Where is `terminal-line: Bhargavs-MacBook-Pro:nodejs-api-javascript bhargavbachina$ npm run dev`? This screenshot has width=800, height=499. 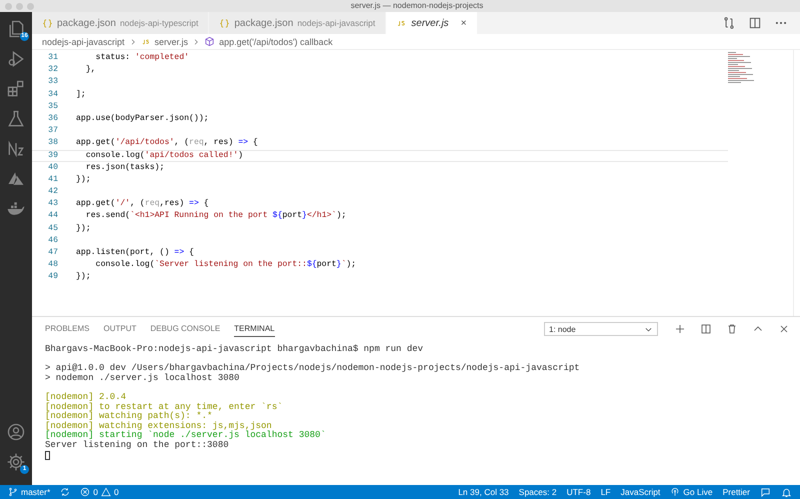 terminal-line: Bhargavs-MacBook-Pro:nodejs-api-javascript bhargavbachina$ npm run dev is located at coordinates (234, 350).